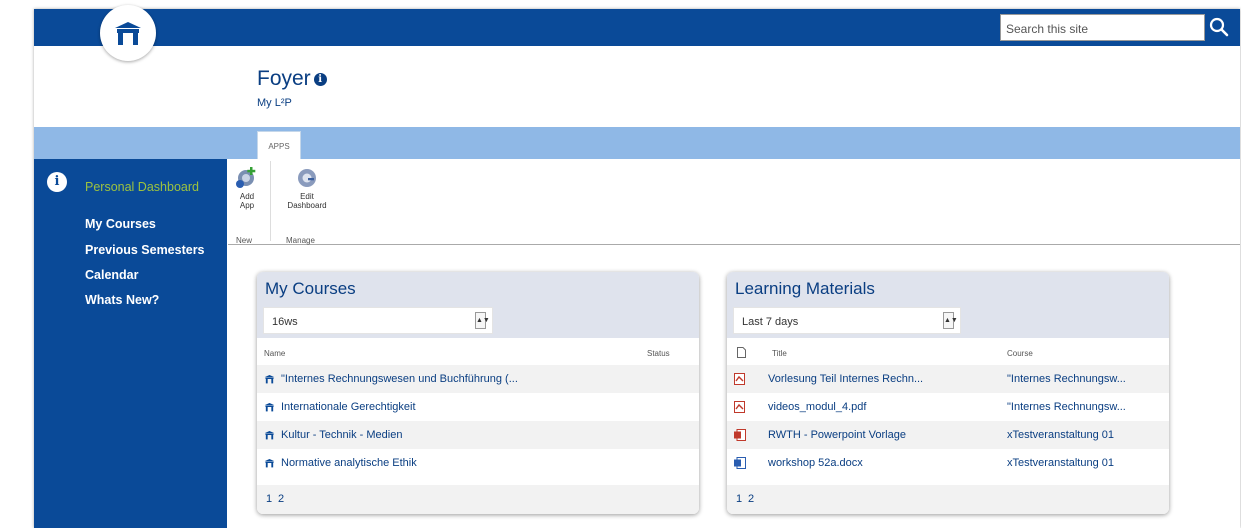 The width and height of the screenshot is (1241, 528). Describe the element at coordinates (244, 240) in the screenshot. I see `group-label-new: New` at that location.